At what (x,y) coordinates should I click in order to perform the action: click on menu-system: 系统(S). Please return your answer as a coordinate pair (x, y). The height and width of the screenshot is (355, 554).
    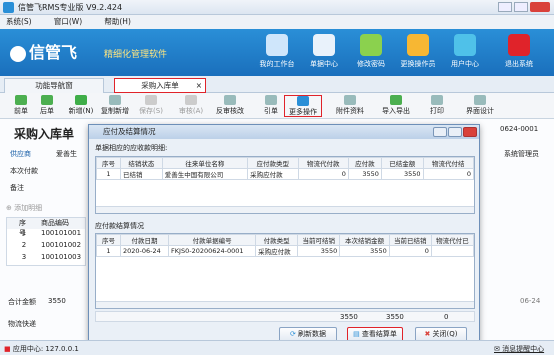
    Looking at the image, I should click on (19, 21).